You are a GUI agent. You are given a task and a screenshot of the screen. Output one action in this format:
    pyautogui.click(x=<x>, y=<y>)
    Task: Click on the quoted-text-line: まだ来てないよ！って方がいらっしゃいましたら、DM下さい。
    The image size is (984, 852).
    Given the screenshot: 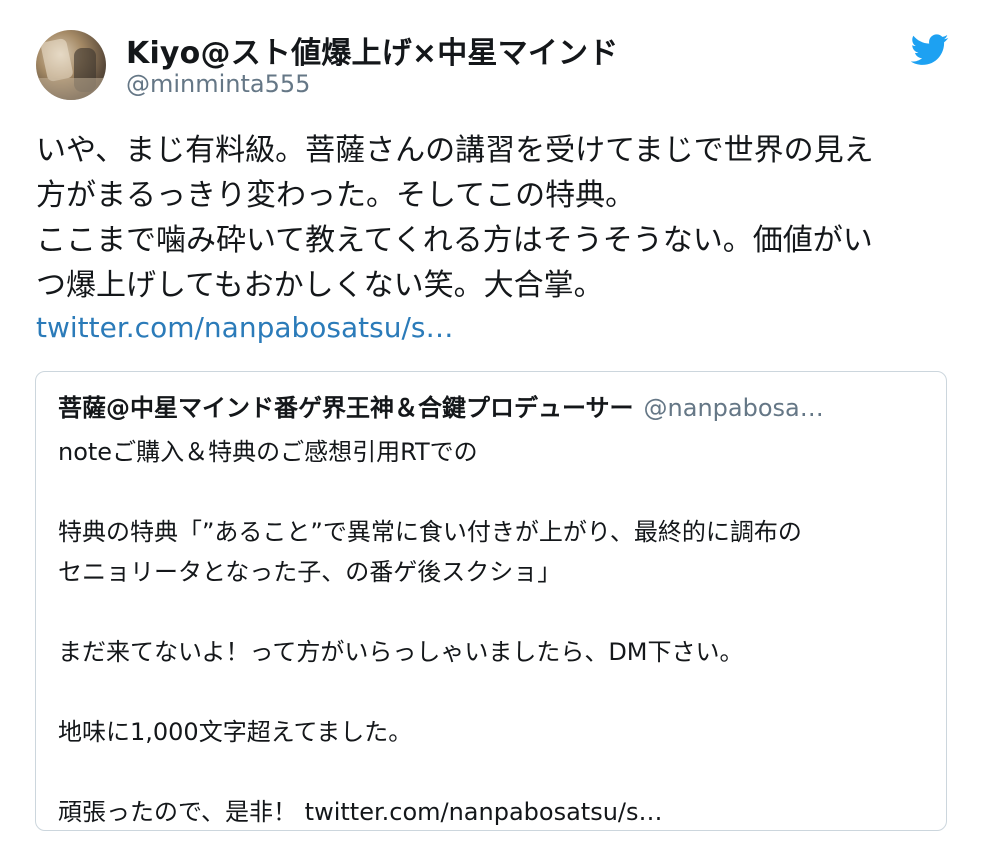 What is the action you would take?
    pyautogui.click(x=401, y=652)
    